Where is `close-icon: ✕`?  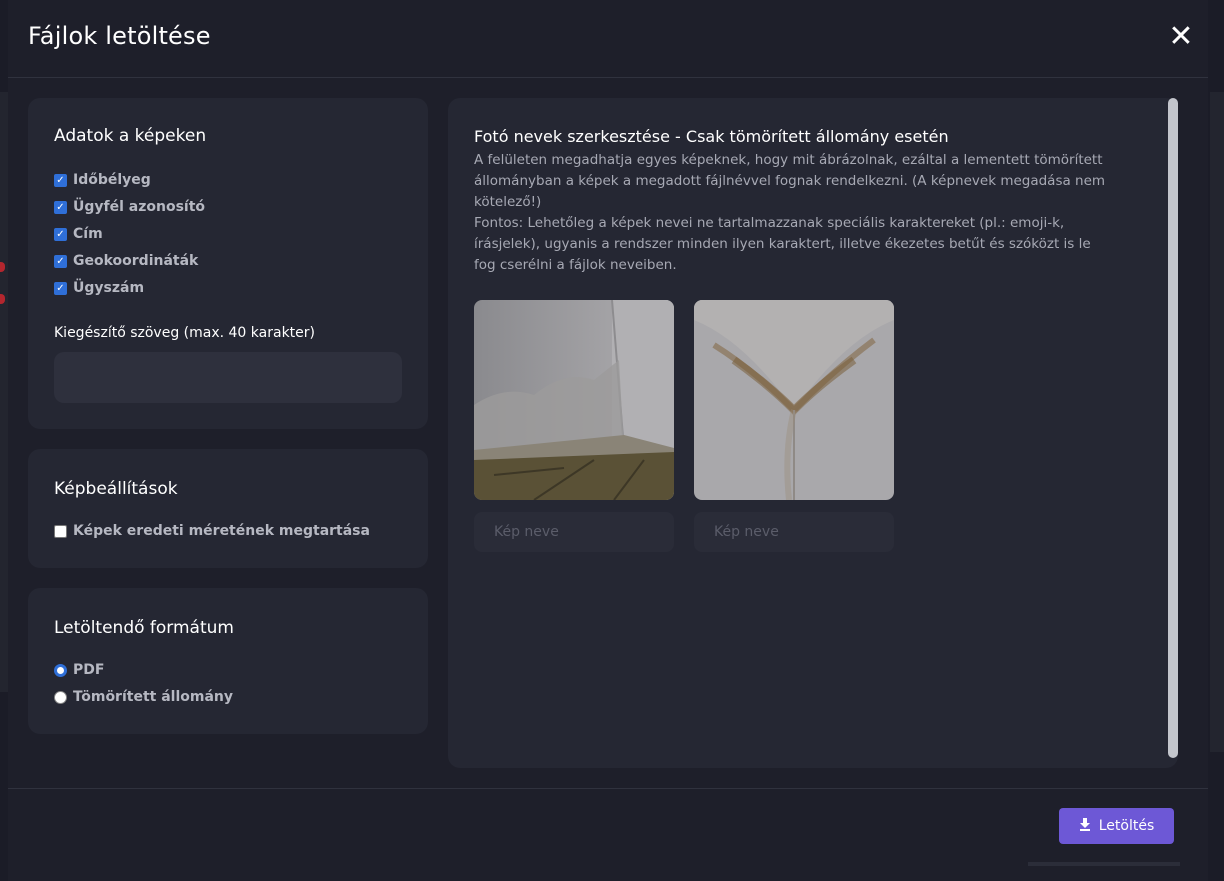
close-icon: ✕ is located at coordinates (1181, 37).